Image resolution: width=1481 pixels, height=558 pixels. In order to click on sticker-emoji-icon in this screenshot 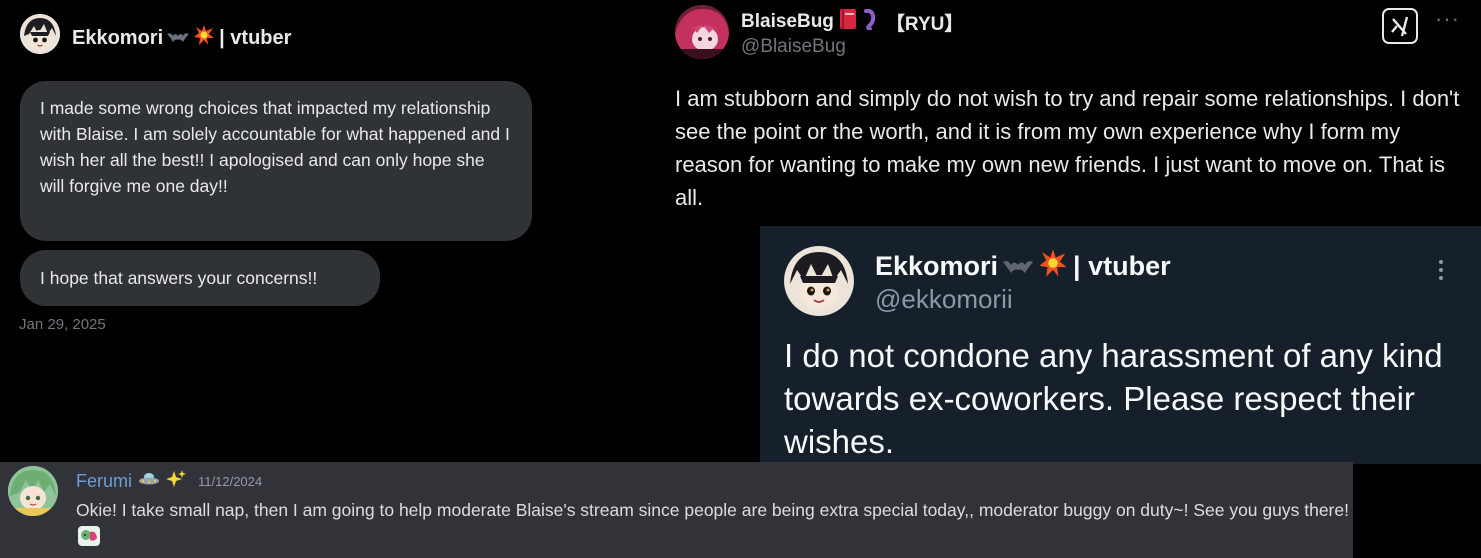, I will do `click(89, 540)`.